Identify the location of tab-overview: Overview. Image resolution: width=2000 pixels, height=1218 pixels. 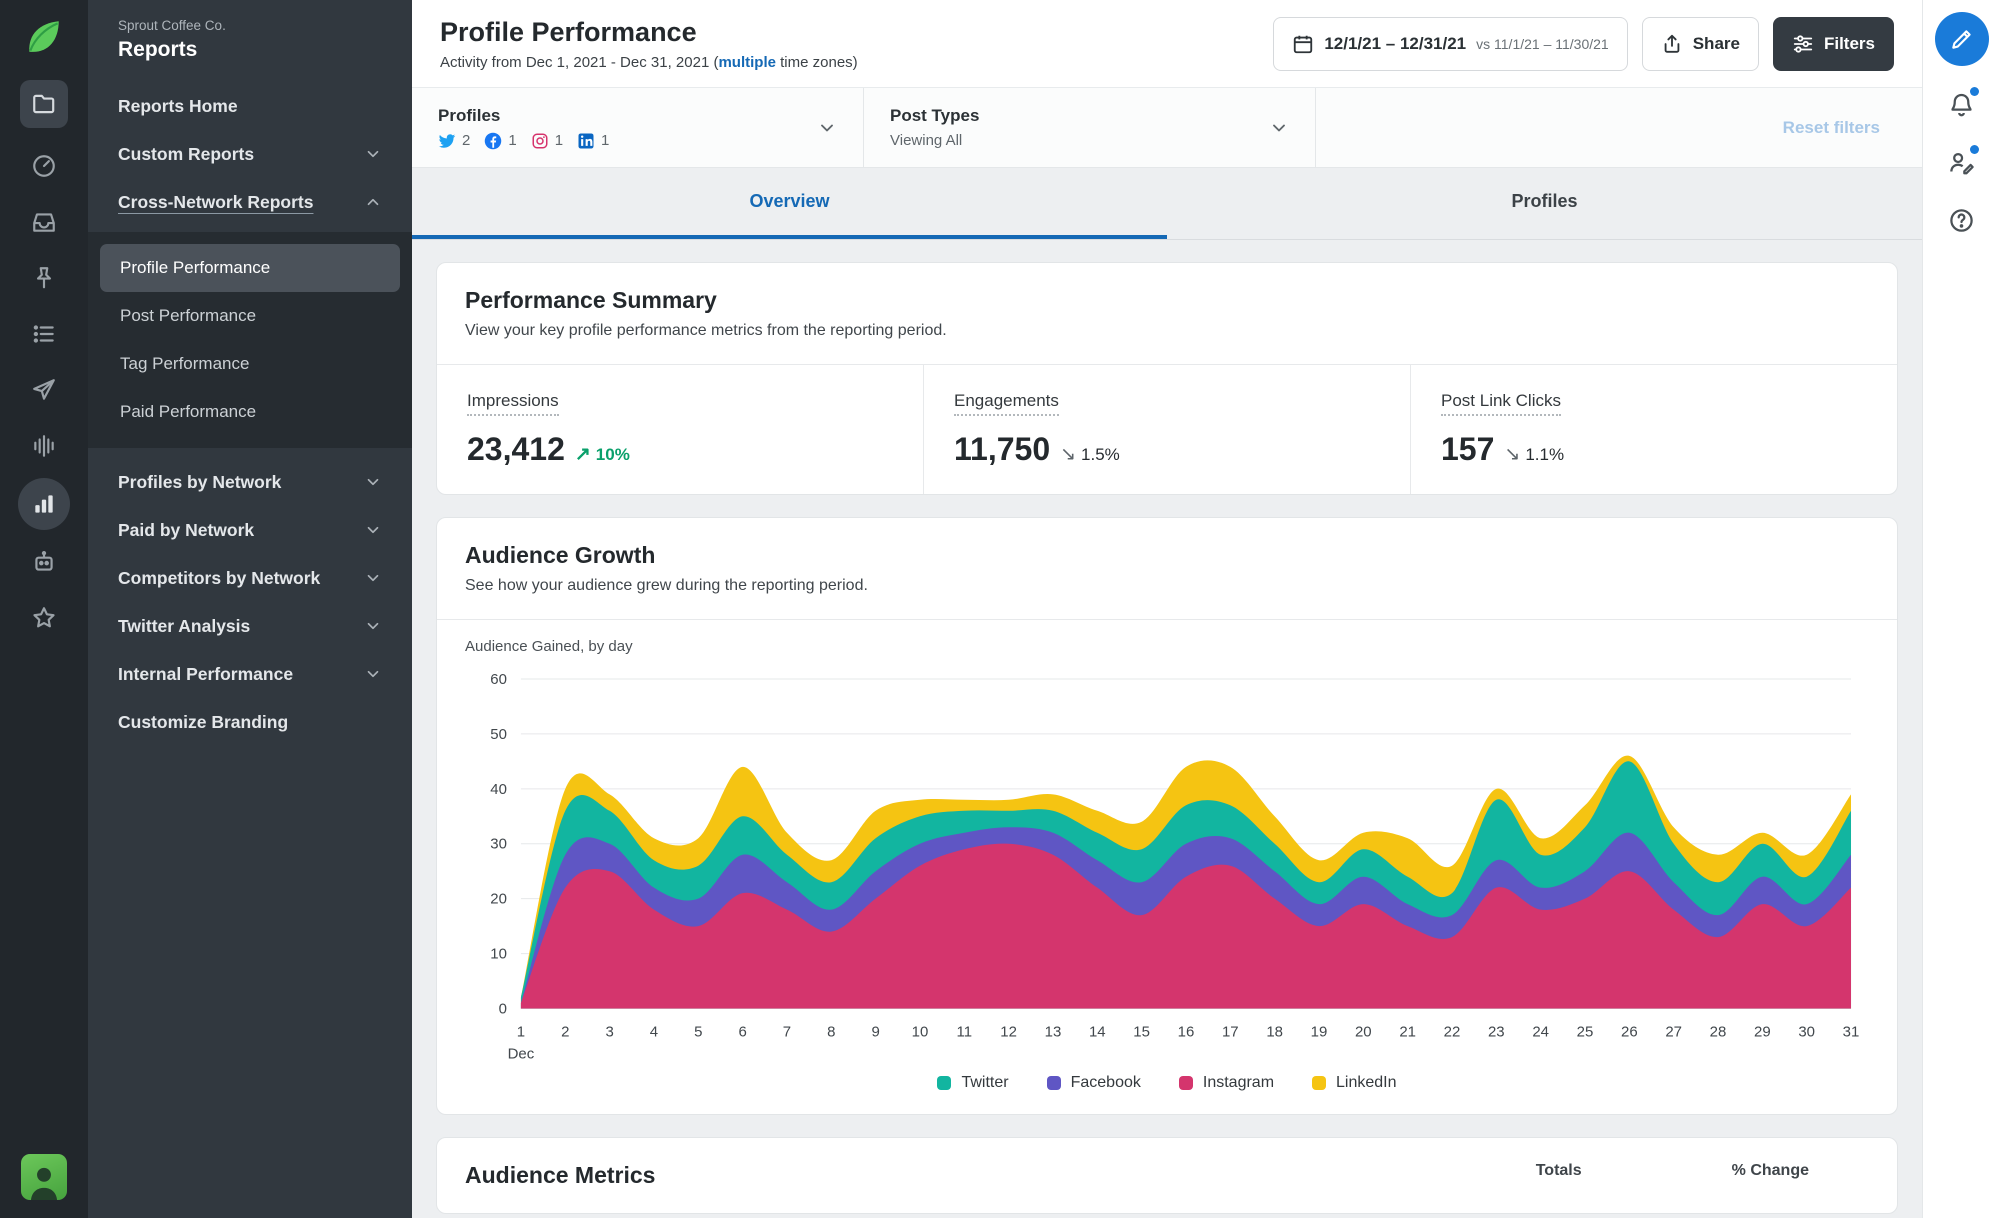
(789, 203).